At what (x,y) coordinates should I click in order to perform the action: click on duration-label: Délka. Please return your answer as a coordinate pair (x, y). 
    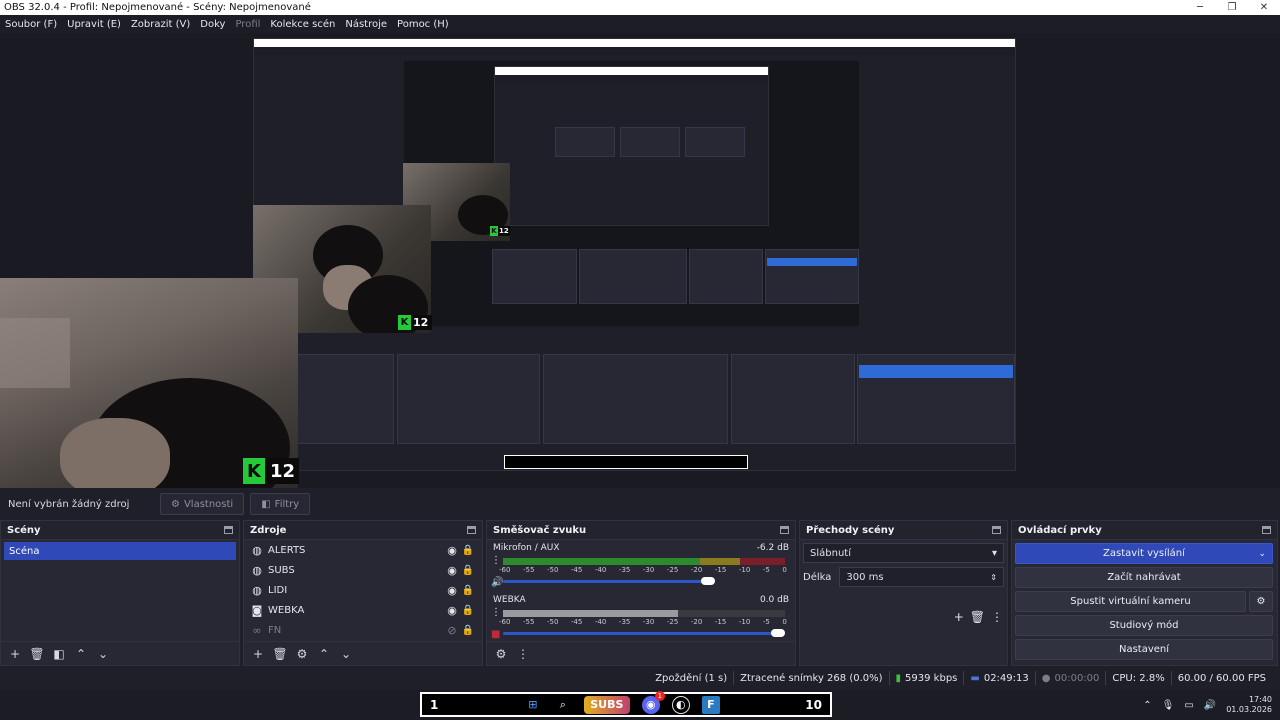
    Looking at the image, I should click on (817, 577).